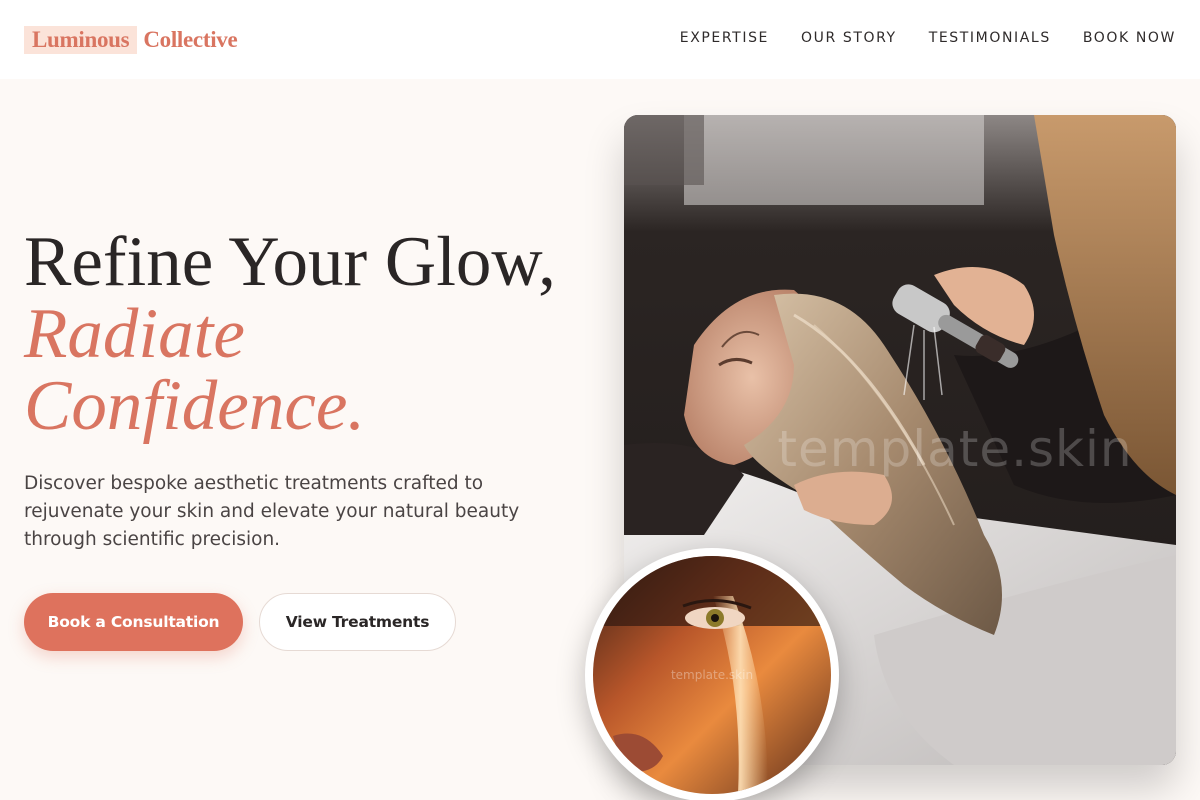 Image resolution: width=1200 pixels, height=800 pixels. What do you see at coordinates (724, 38) in the screenshot?
I see `nav-link-expertise: EXPERTISE` at bounding box center [724, 38].